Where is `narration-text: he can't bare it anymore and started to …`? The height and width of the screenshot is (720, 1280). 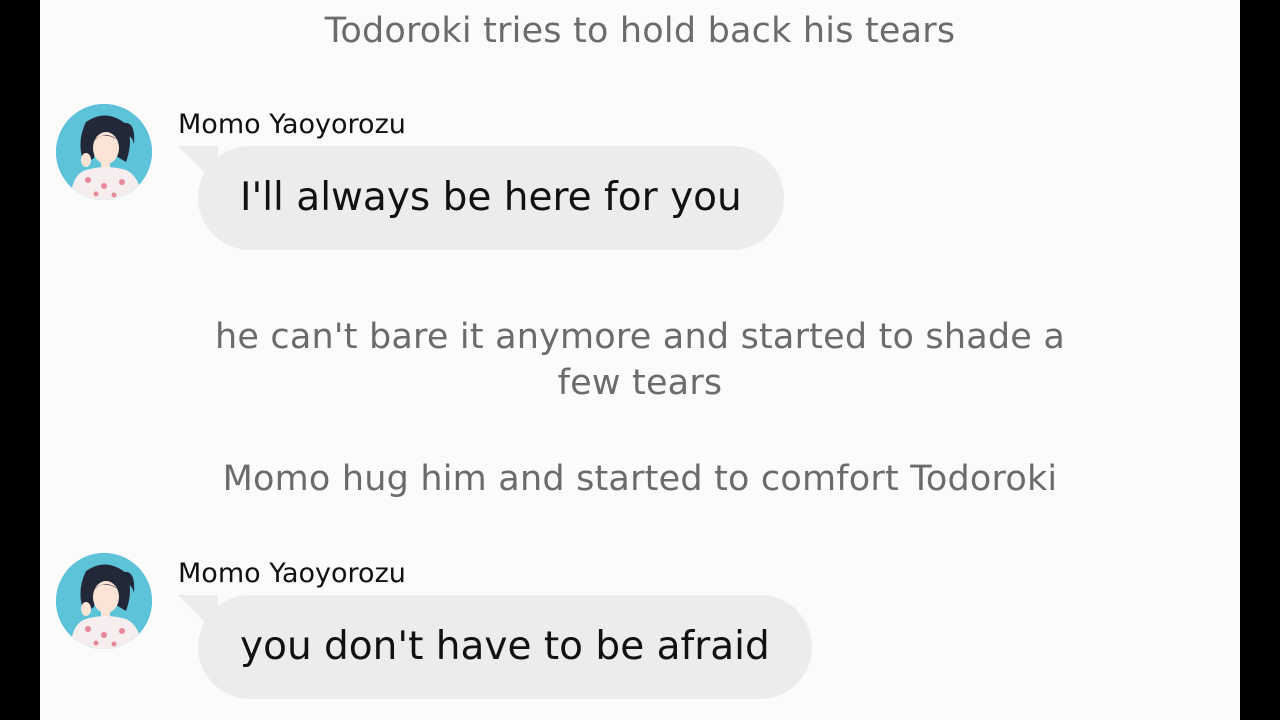 narration-text: he can't bare it anymore and started to … is located at coordinates (640, 360).